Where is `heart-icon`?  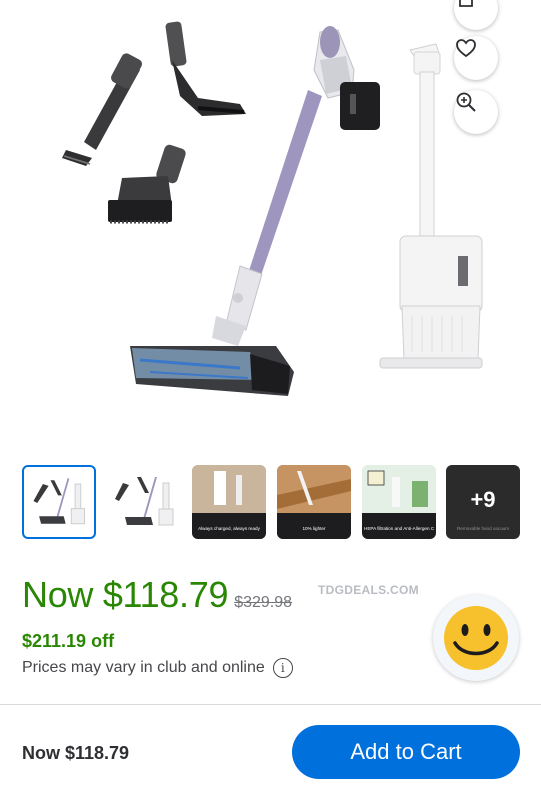 heart-icon is located at coordinates (466, 48).